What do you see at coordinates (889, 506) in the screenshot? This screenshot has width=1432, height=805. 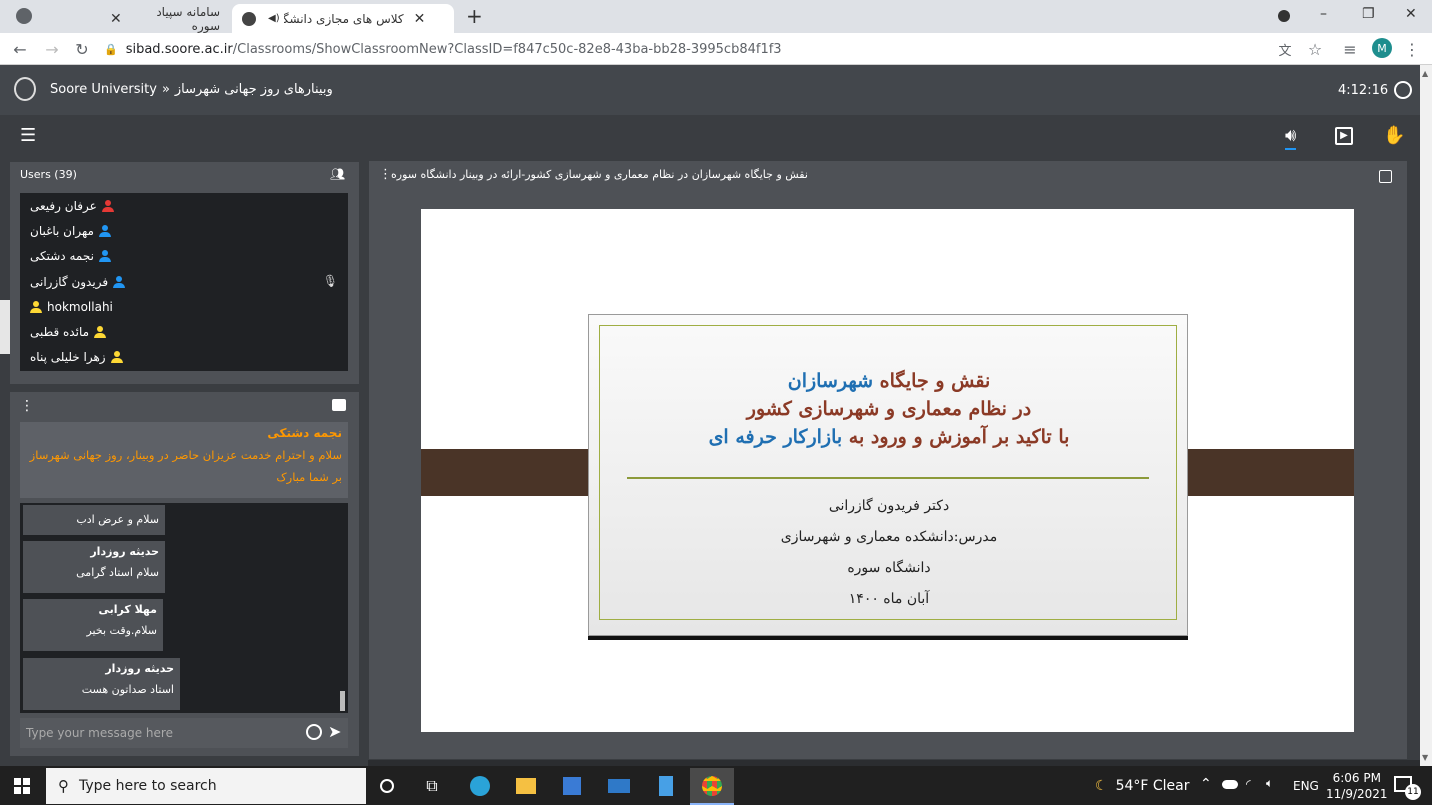 I see `slide-author: دکتر فریدون گازرانی` at bounding box center [889, 506].